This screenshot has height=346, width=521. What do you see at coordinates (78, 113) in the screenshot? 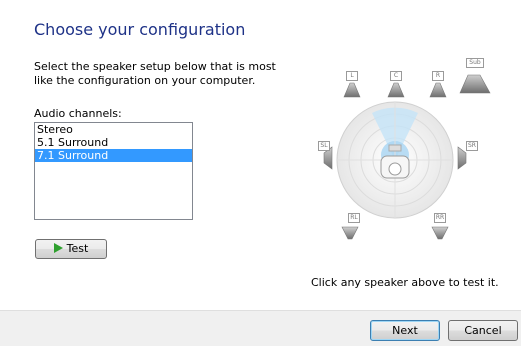
I see `audio-channels-label: Audio channels:` at bounding box center [78, 113].